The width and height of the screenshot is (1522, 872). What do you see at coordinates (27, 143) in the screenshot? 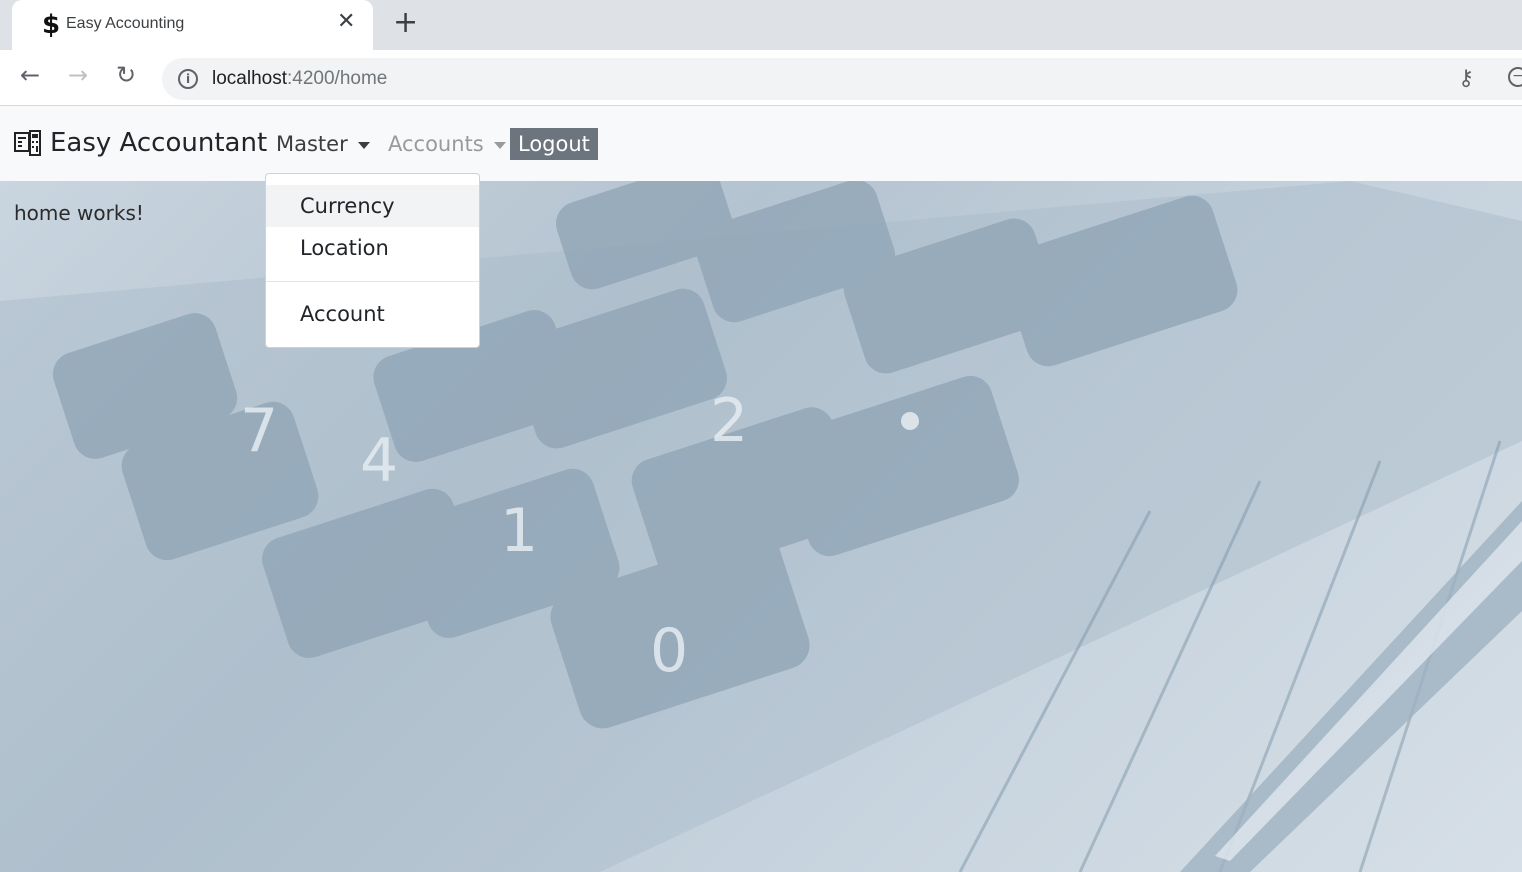
I see `accounting-icon` at bounding box center [27, 143].